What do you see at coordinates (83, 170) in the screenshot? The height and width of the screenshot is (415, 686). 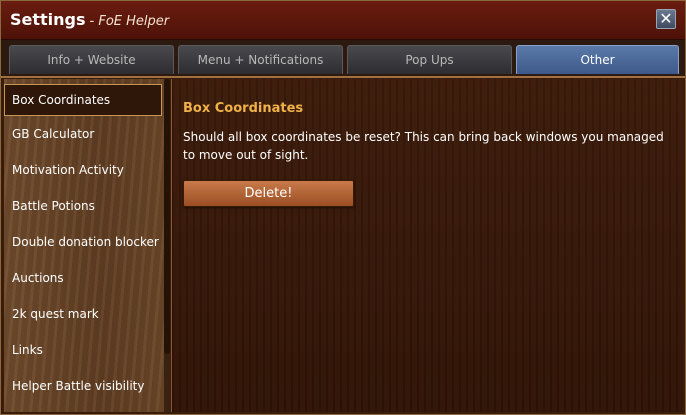 I see `sidebar-item-motivation-activity: Motivation Activity` at bounding box center [83, 170].